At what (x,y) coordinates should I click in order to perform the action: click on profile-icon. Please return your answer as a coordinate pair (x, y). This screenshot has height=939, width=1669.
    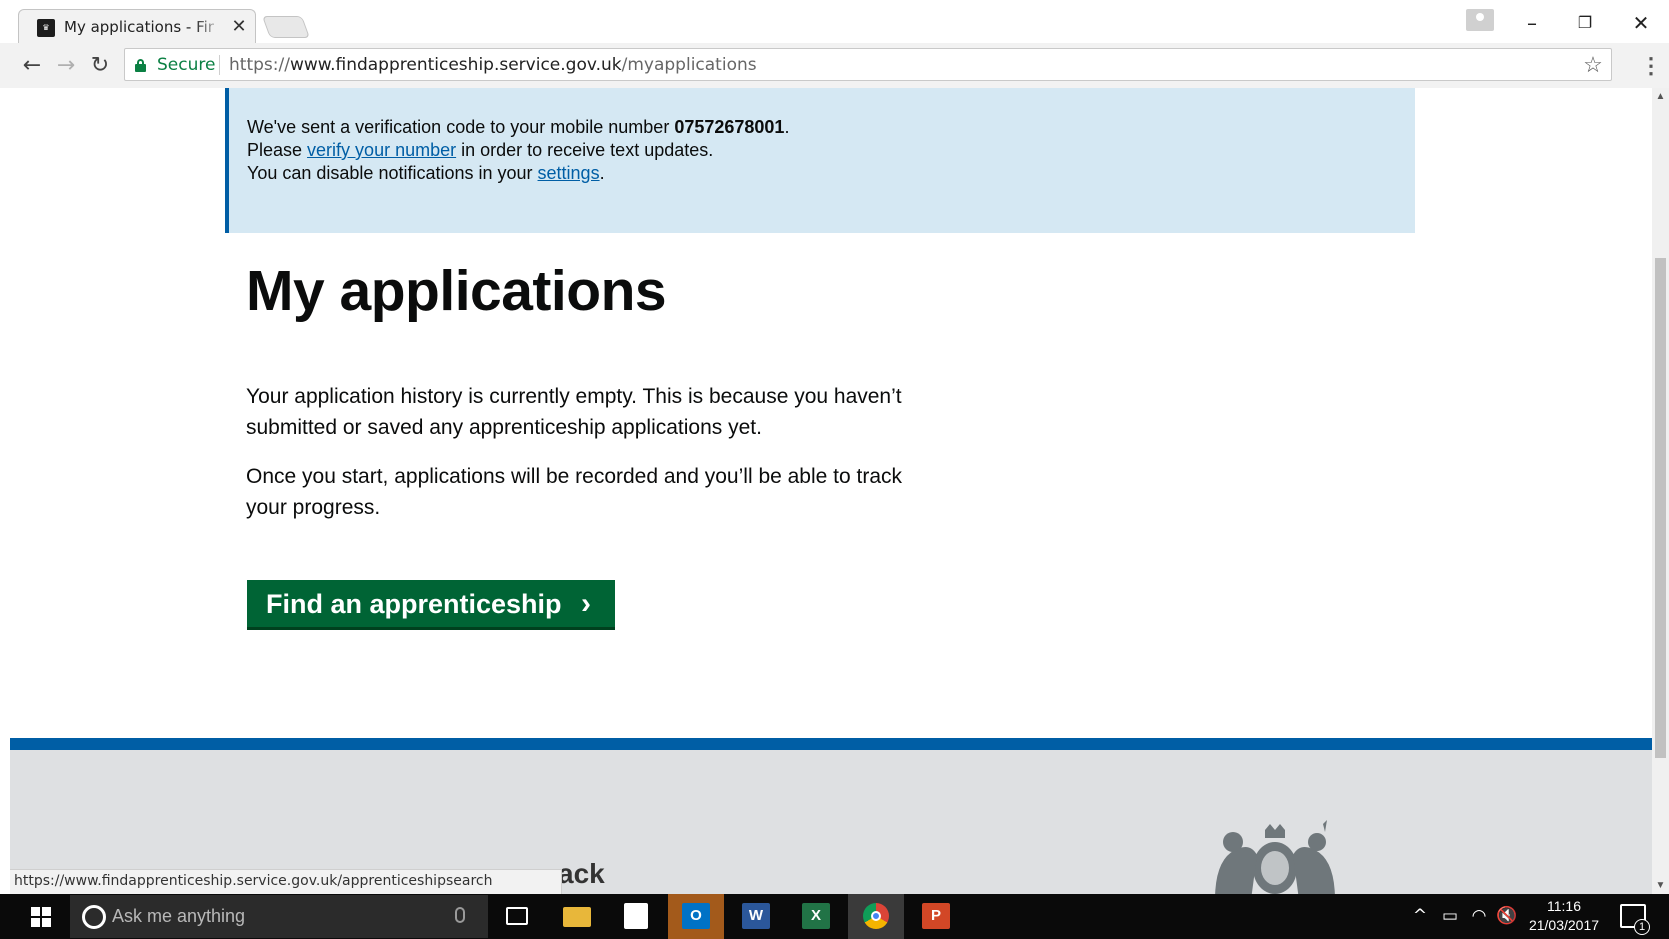
    Looking at the image, I should click on (1480, 20).